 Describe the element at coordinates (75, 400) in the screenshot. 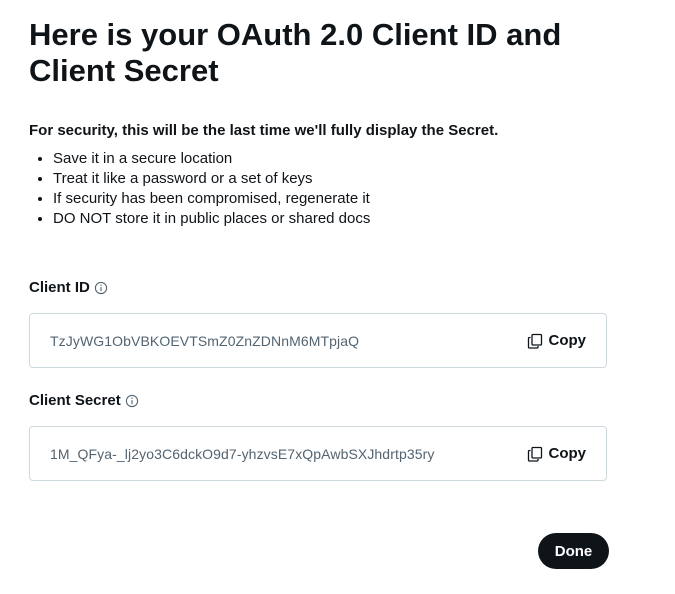

I see `client-secret-label-text: Client Secret` at that location.